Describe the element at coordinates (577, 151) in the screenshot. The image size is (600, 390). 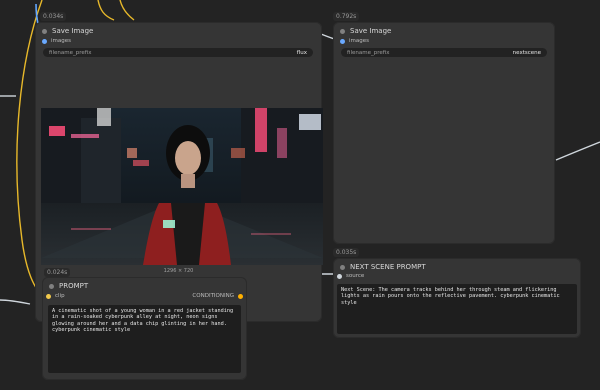
I see `wire-white-right-out` at that location.